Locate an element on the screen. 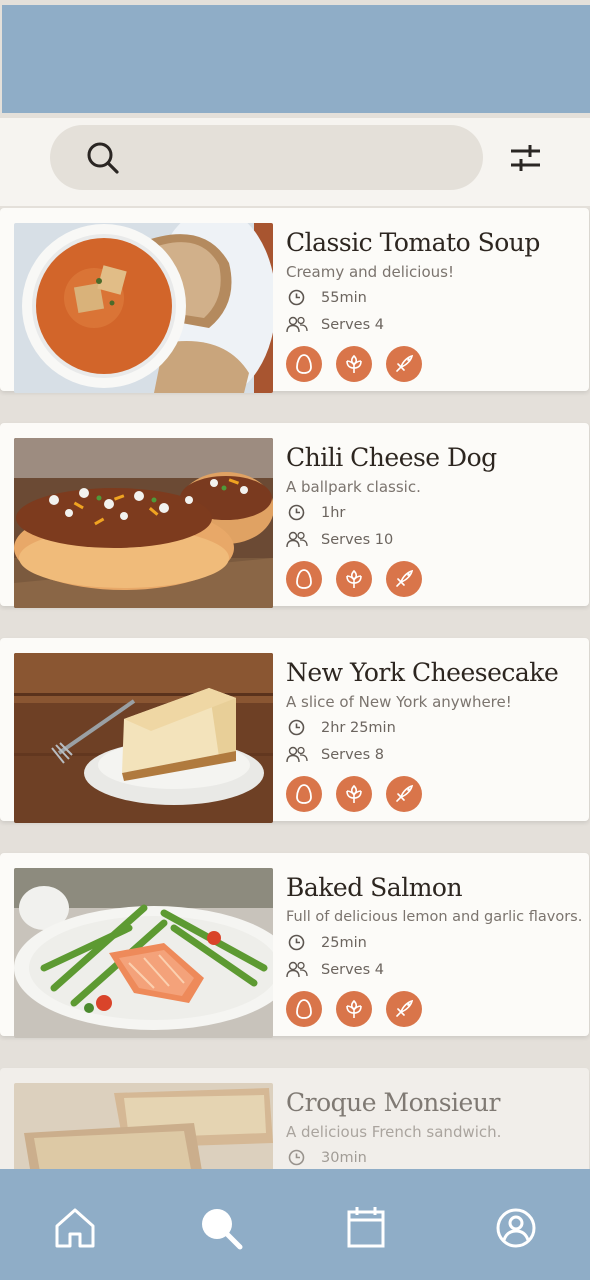  recipe-title: New York Cheesecake is located at coordinates (422, 672).